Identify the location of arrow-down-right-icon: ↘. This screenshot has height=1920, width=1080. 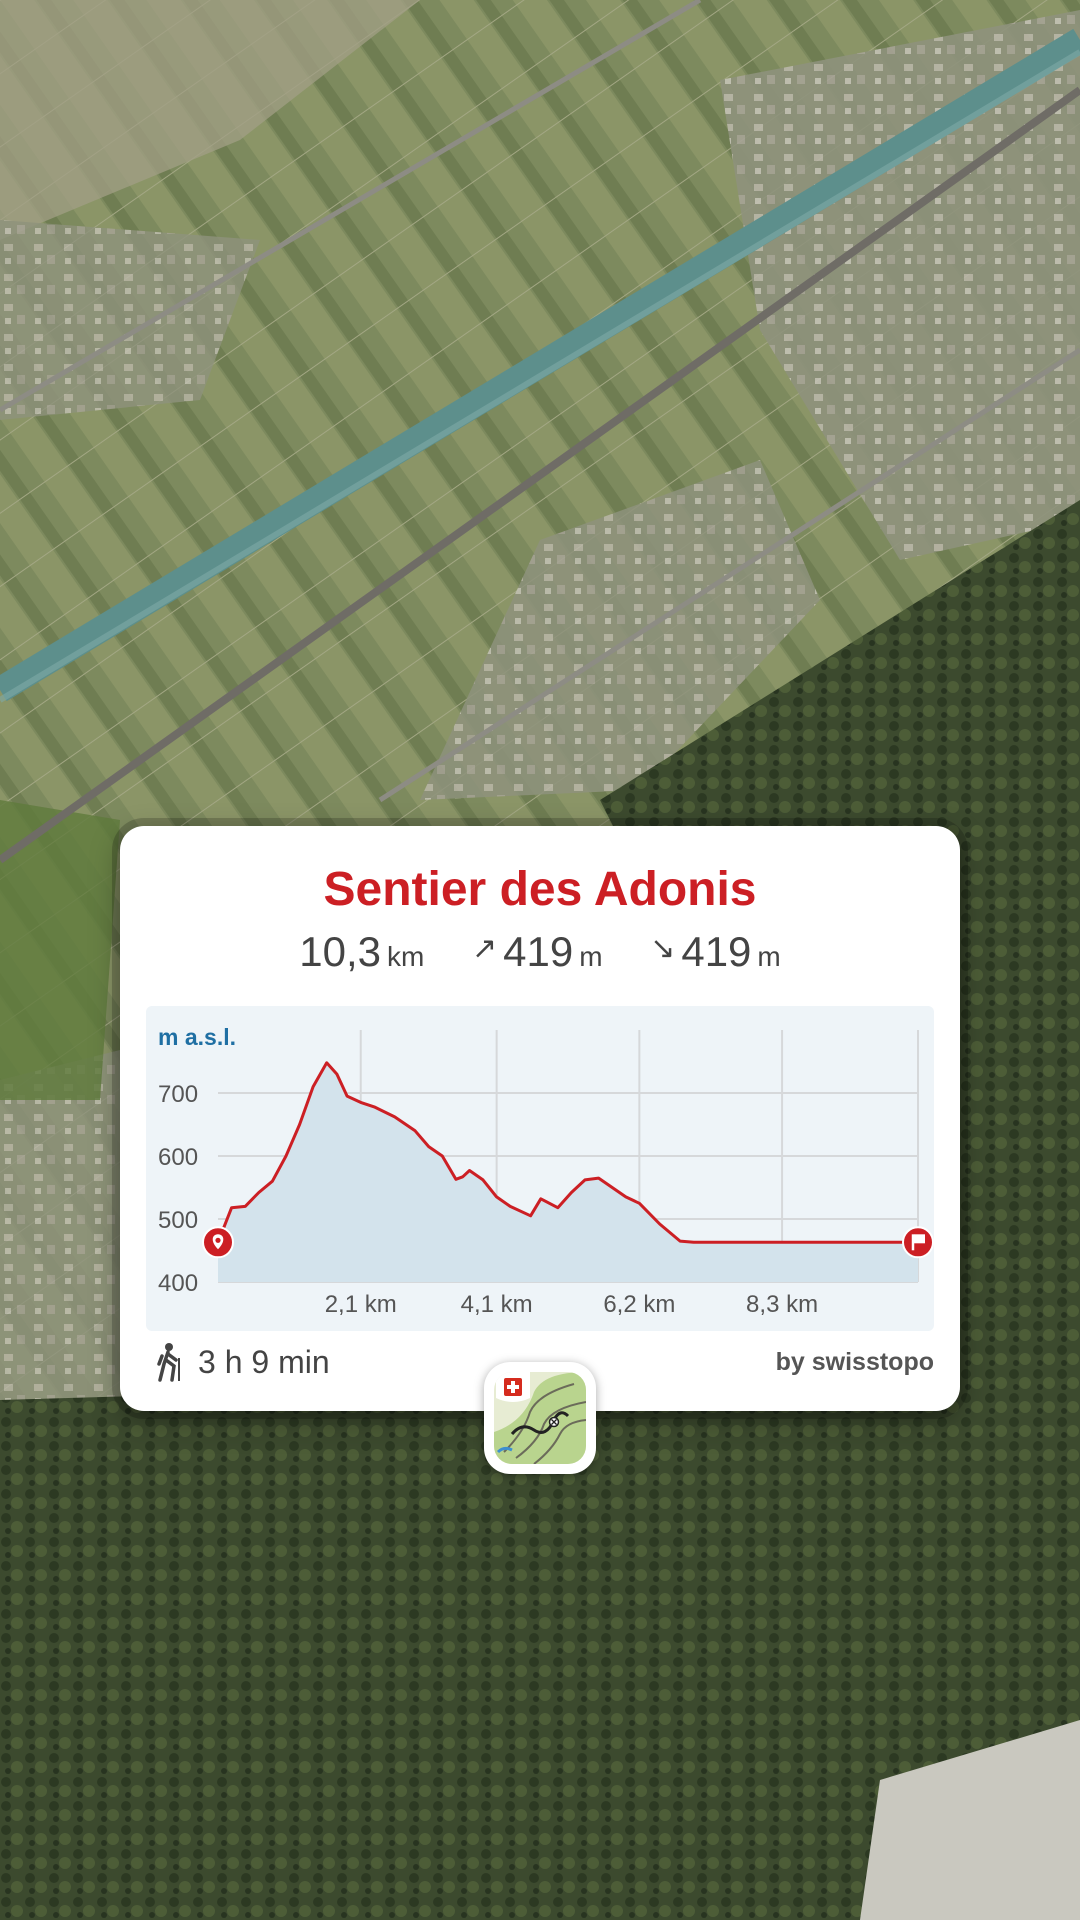
(663, 948).